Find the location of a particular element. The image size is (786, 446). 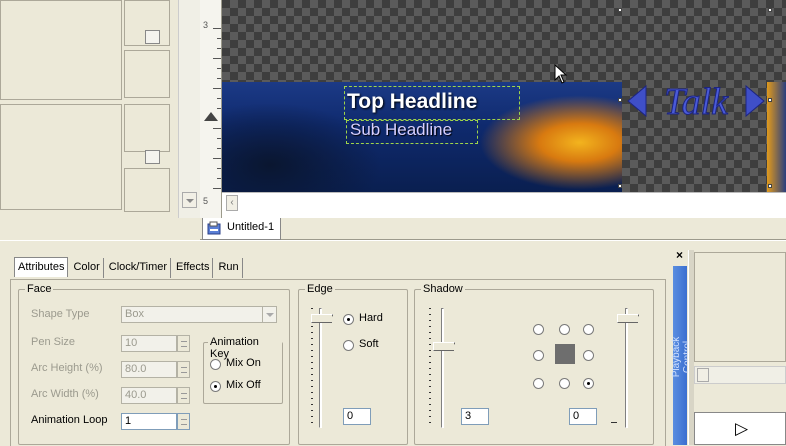

shape-type-select: Box is located at coordinates (199, 314).